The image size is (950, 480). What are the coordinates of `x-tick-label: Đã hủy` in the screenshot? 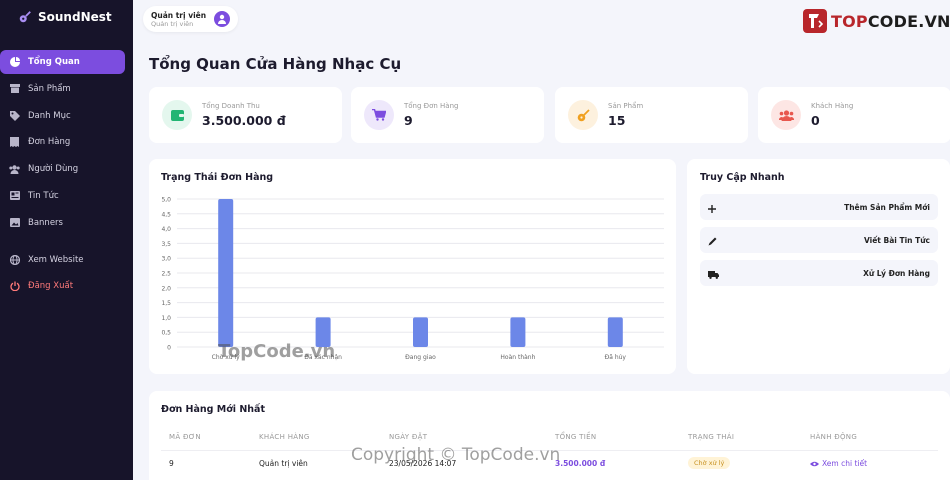 It's located at (616, 357).